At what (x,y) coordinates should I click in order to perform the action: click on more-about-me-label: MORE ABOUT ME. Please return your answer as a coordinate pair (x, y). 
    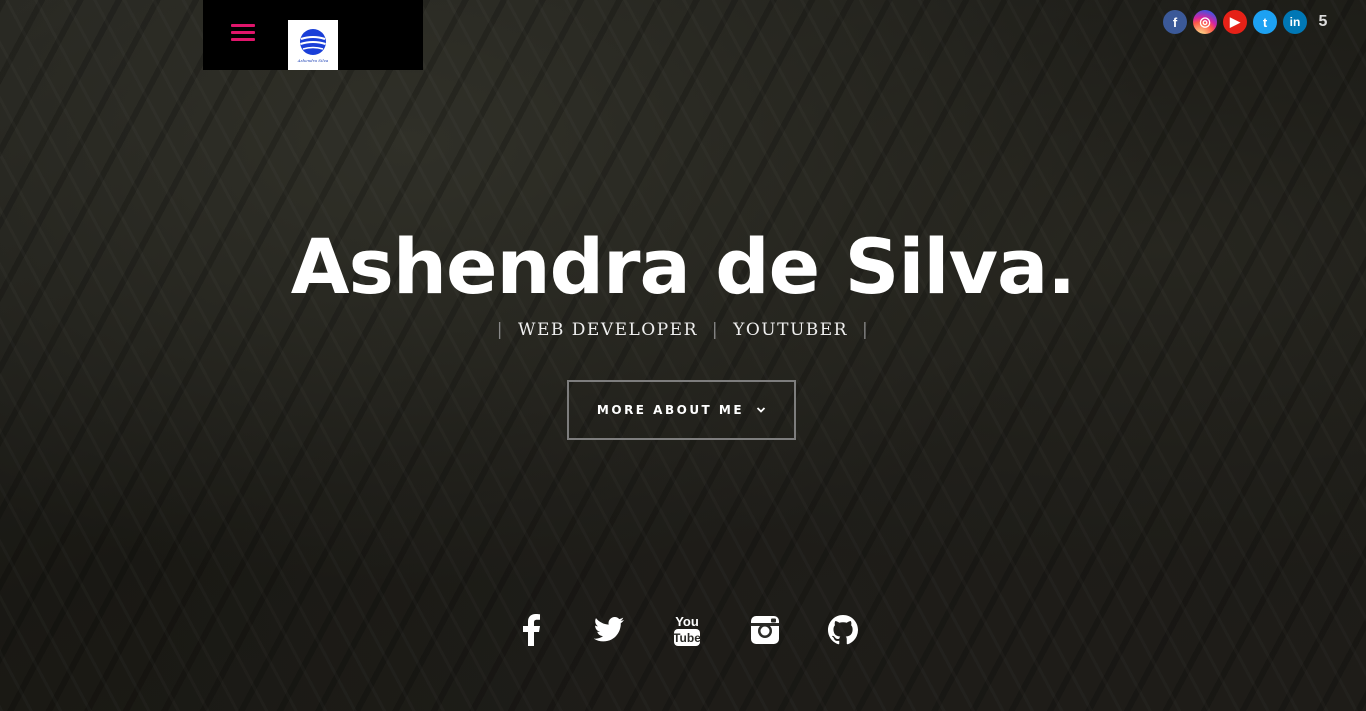
    Looking at the image, I should click on (670, 410).